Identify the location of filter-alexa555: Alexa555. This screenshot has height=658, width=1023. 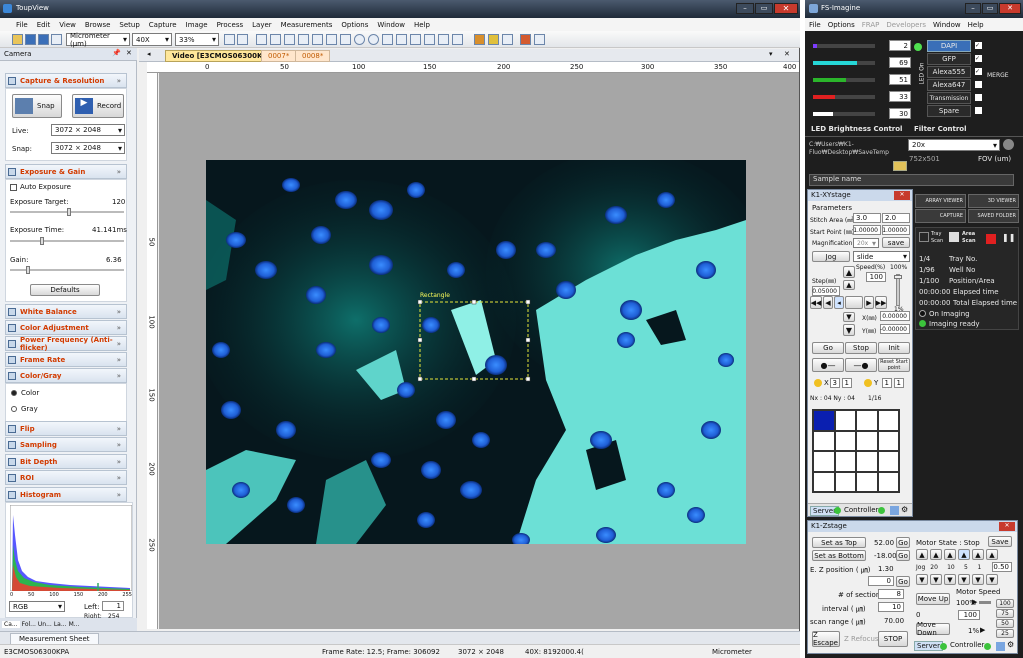
(949, 72).